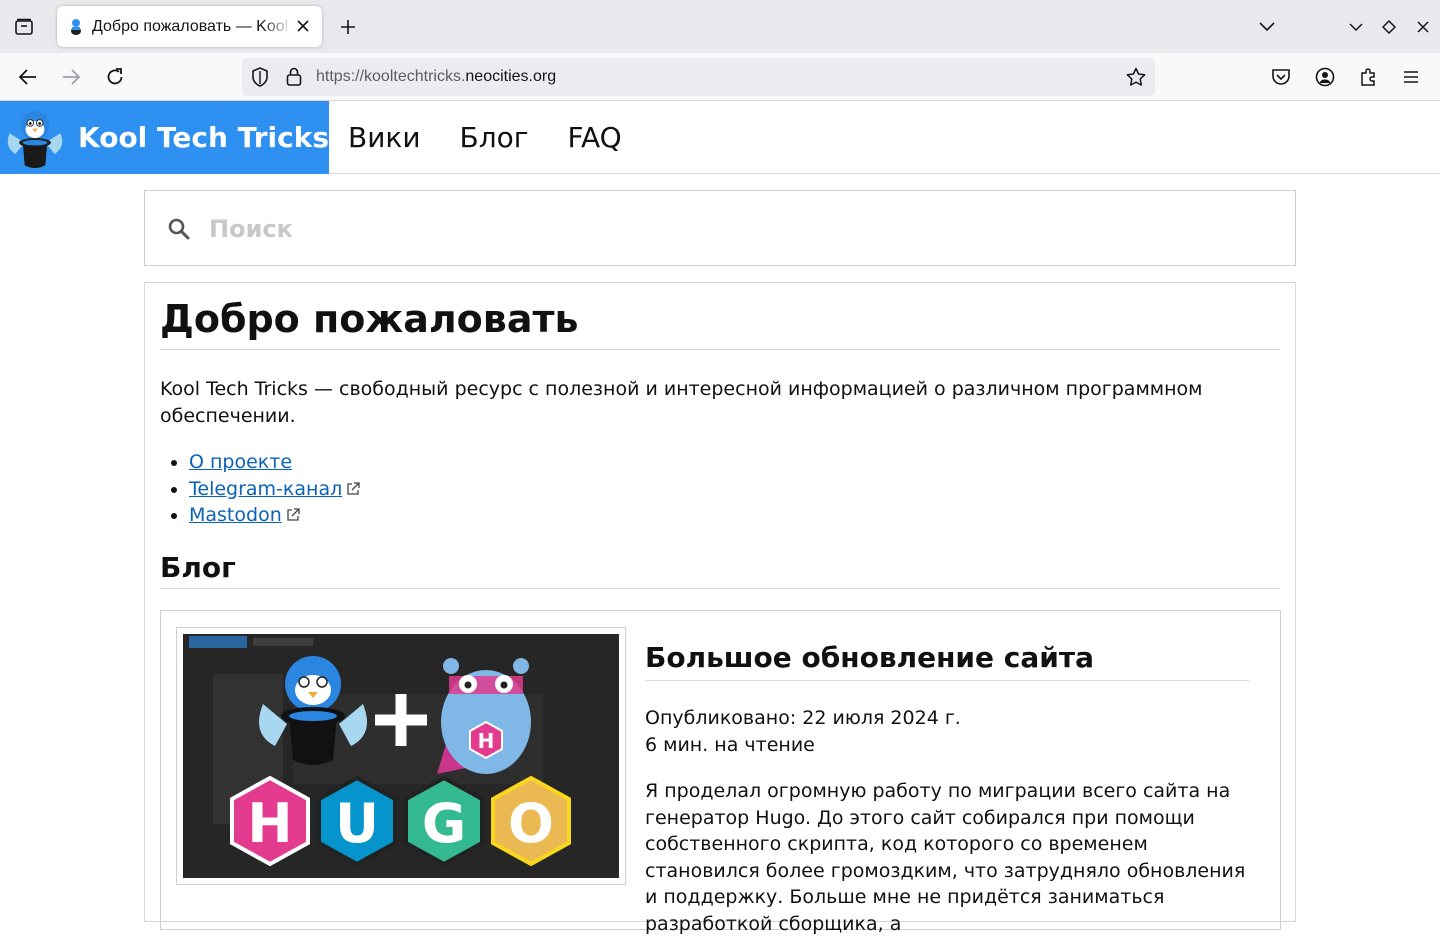 The width and height of the screenshot is (1440, 937). I want to click on nav-wiki-link: Вики, so click(384, 137).